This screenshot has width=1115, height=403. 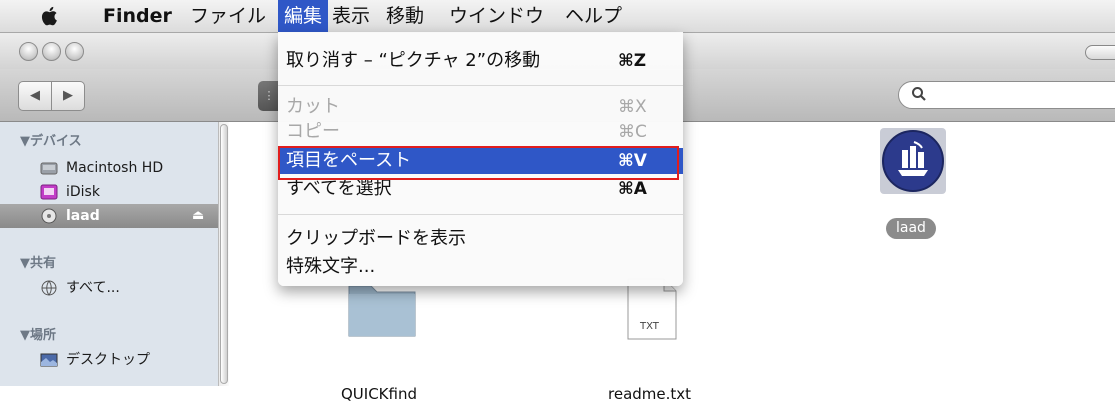 What do you see at coordinates (68, 96) in the screenshot?
I see `forward-button: ▶` at bounding box center [68, 96].